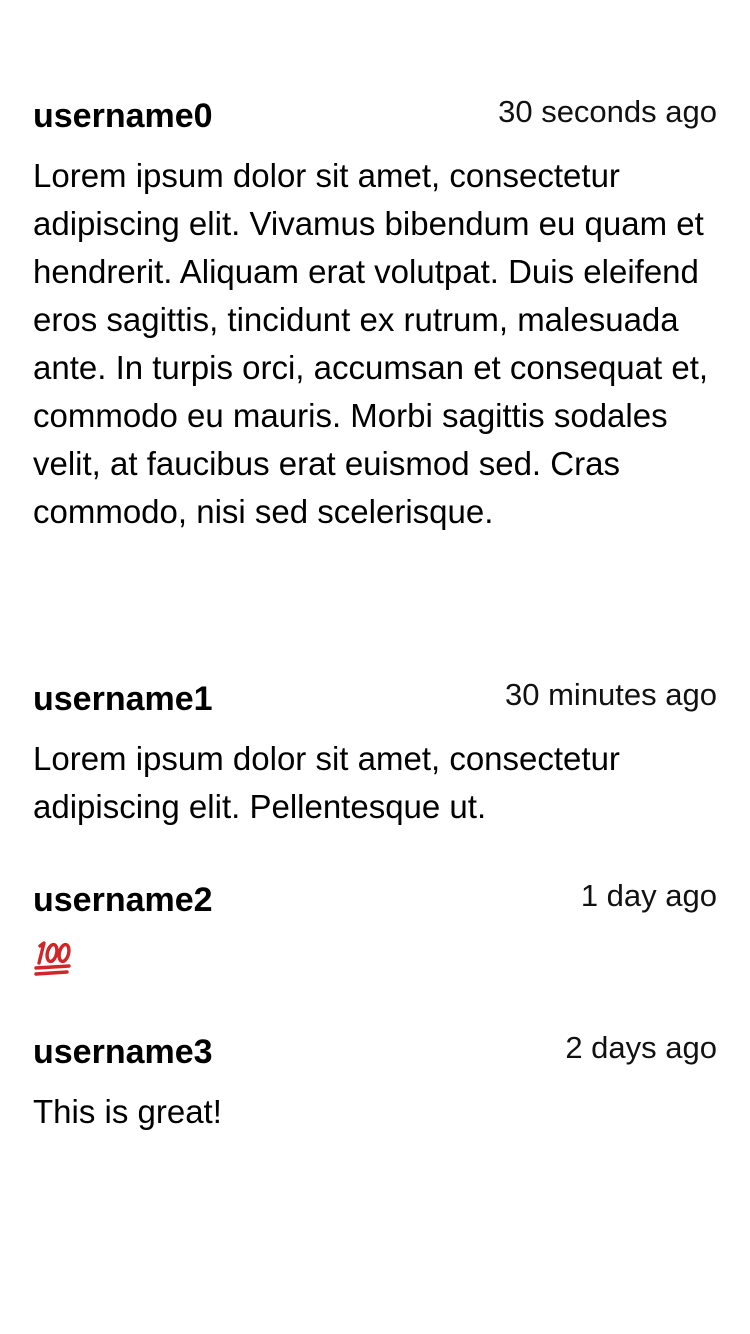  What do you see at coordinates (648, 895) in the screenshot?
I see `comment-timestamp: 1 day ago` at bounding box center [648, 895].